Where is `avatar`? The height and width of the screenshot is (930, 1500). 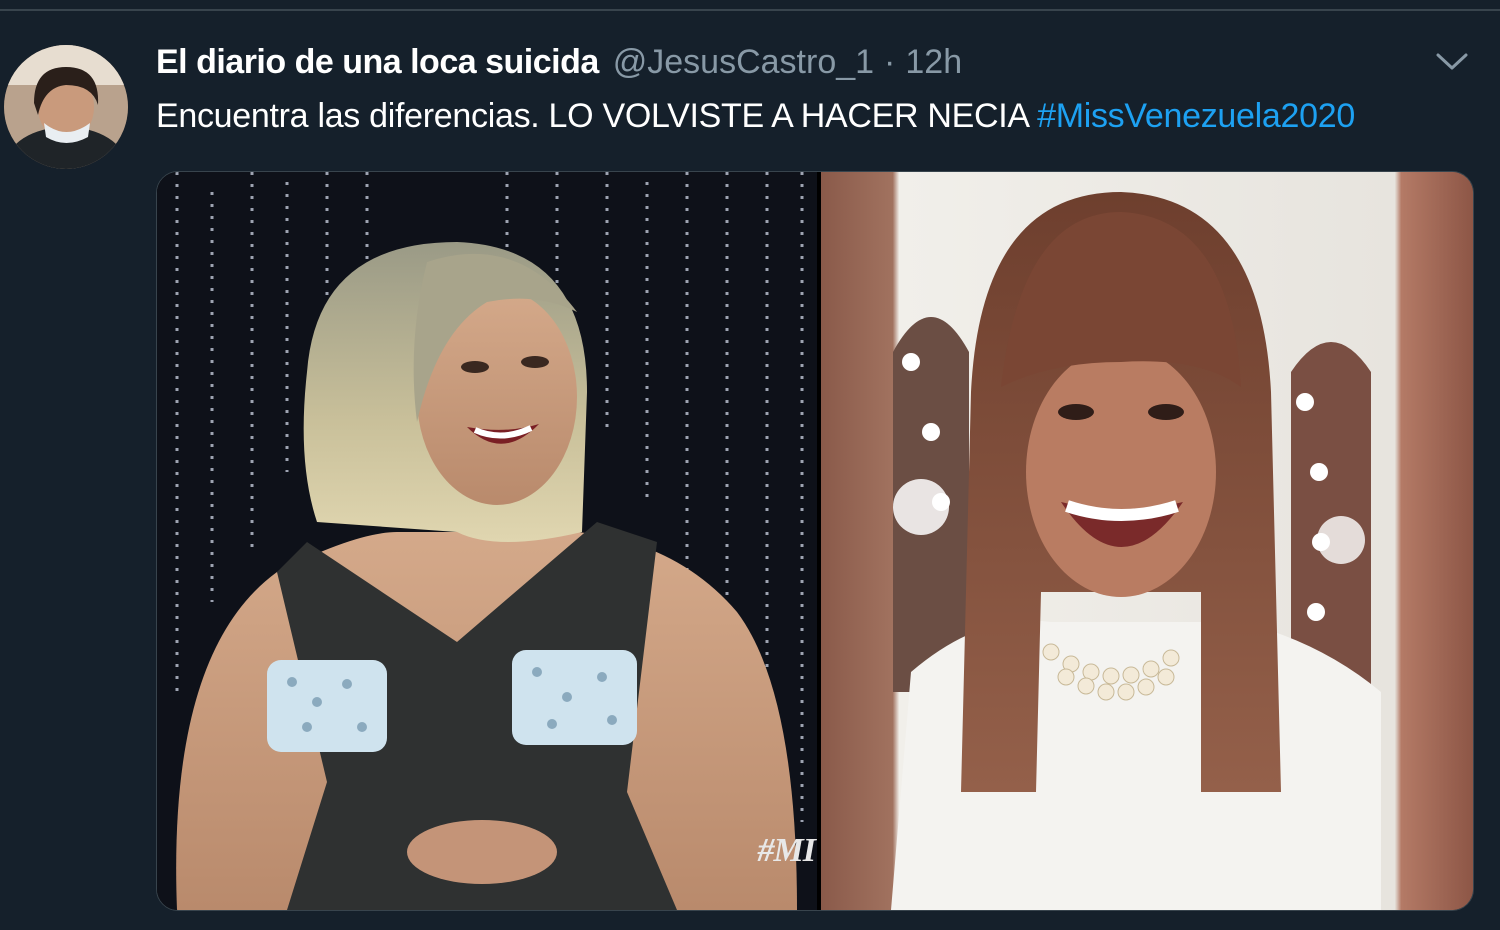 avatar is located at coordinates (66, 107).